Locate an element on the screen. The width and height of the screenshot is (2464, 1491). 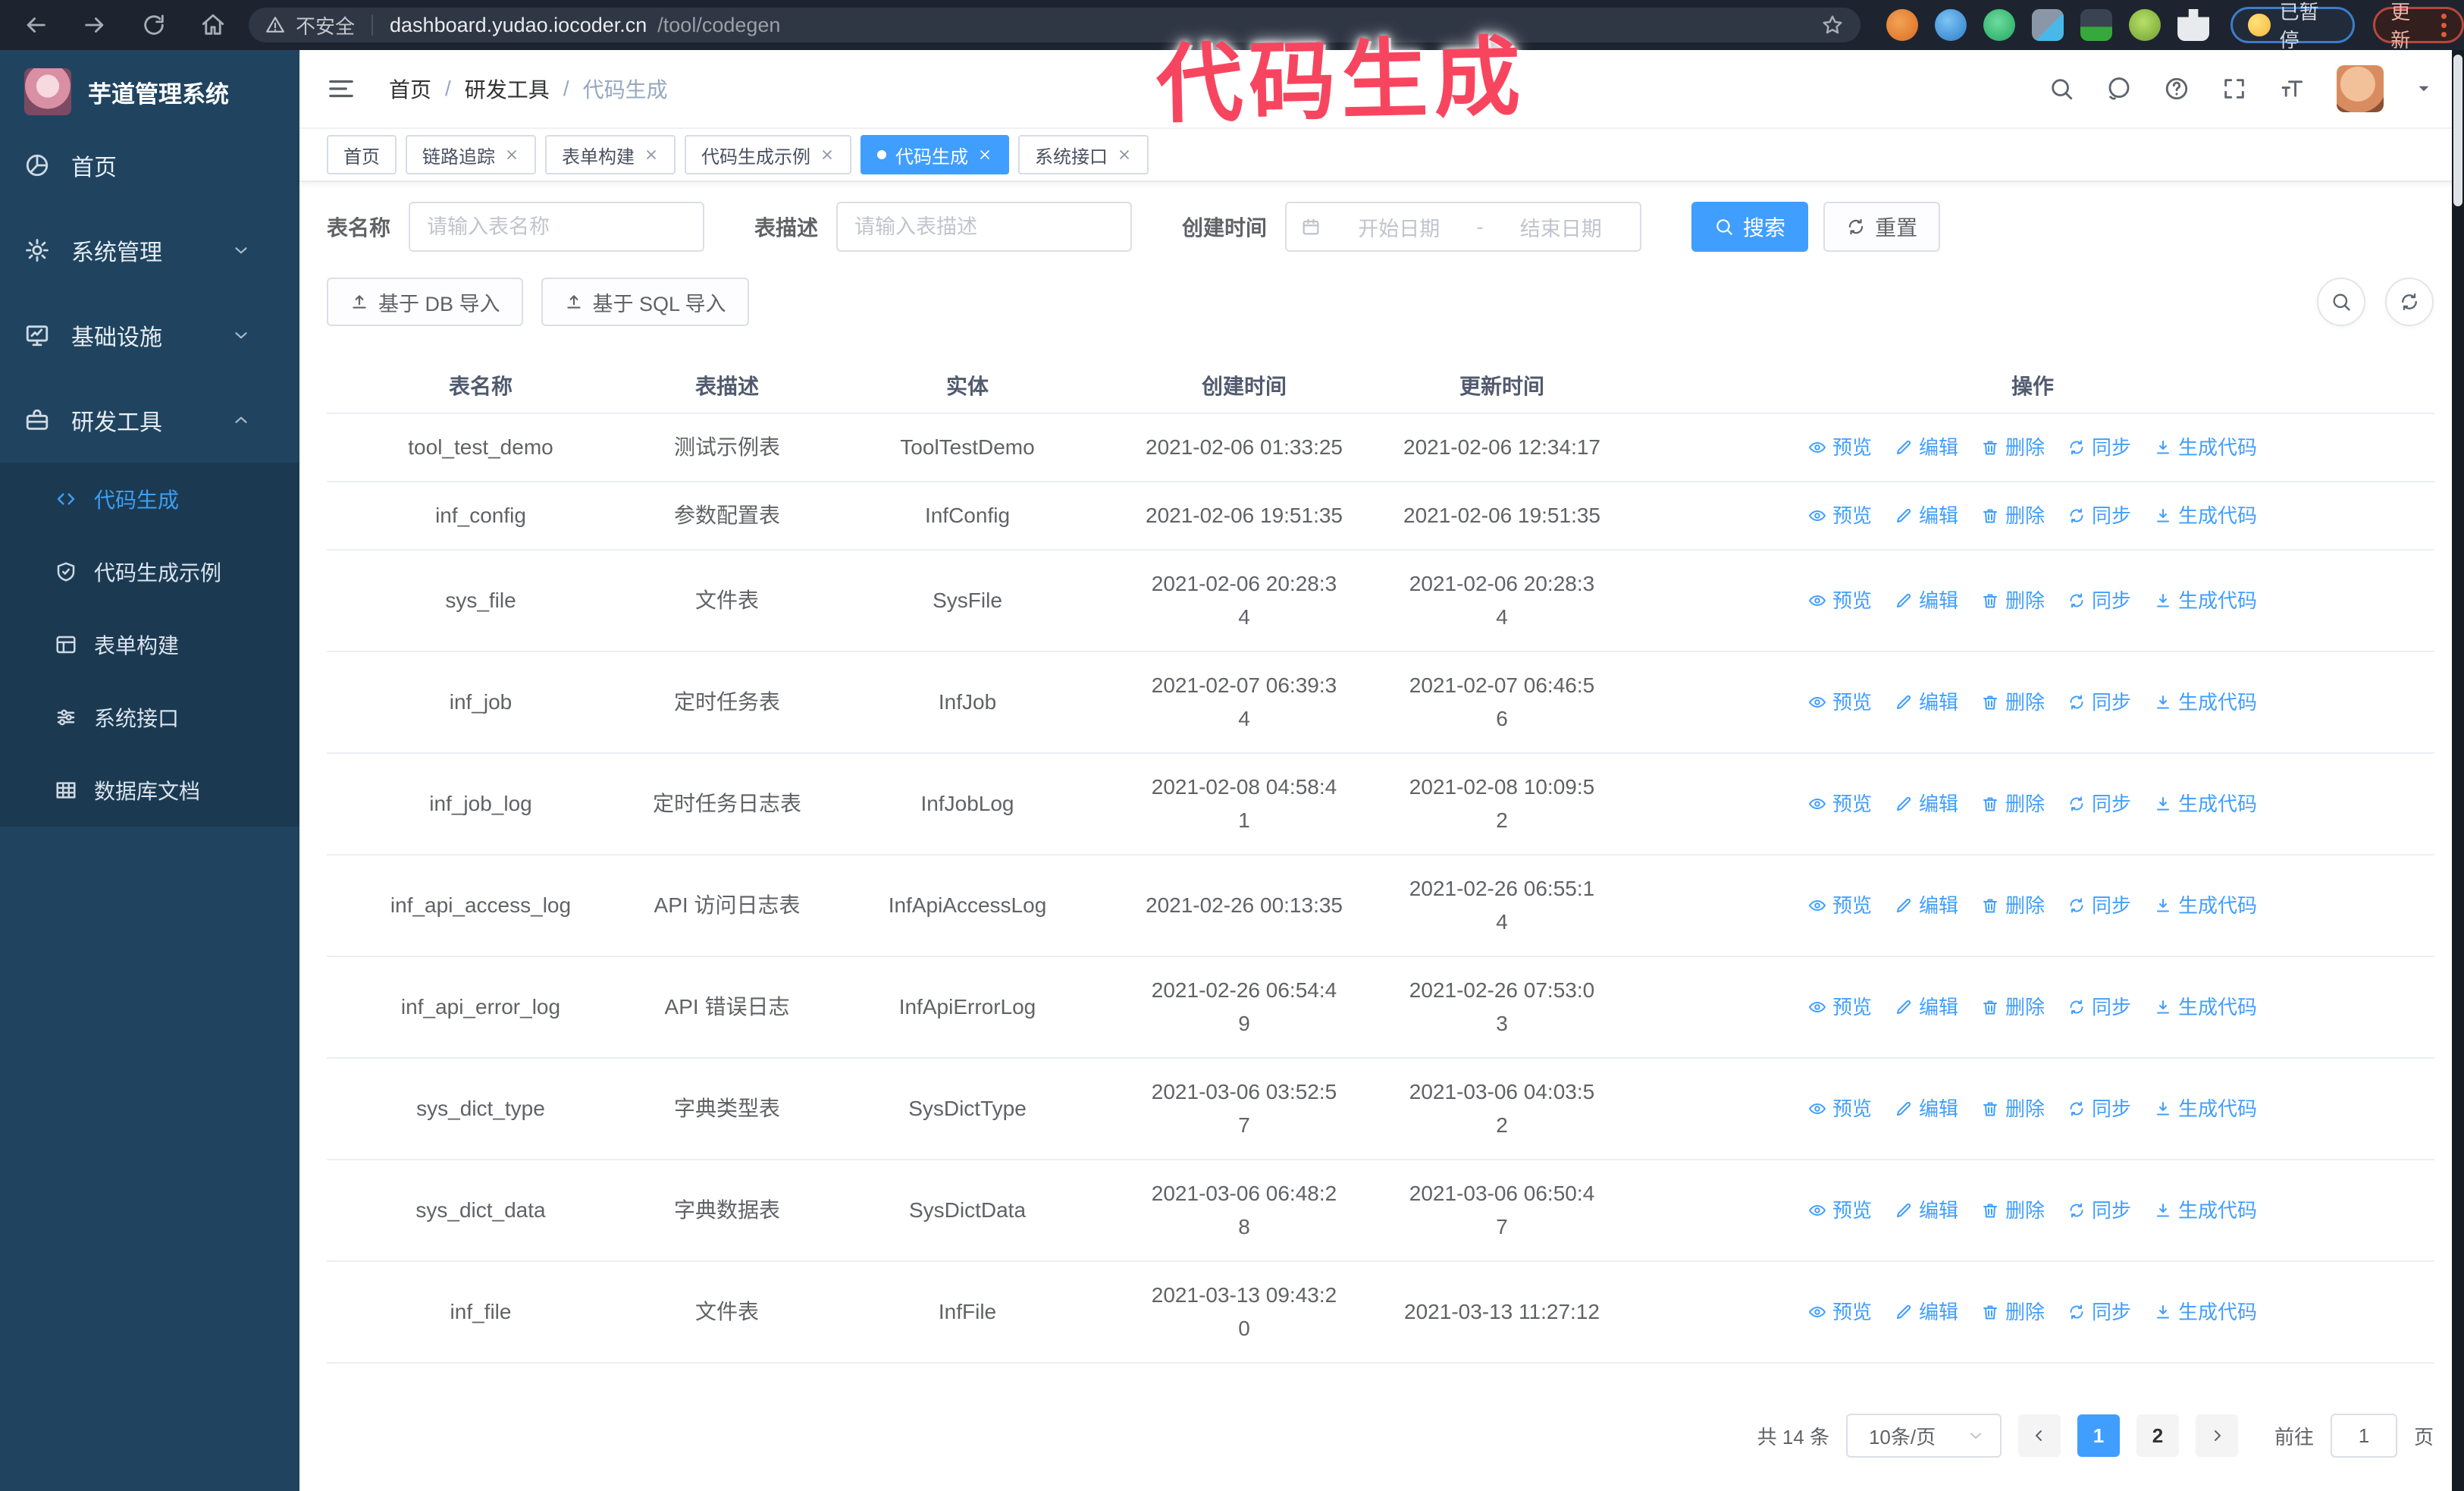
submenu-item-5: 数据库文档 is located at coordinates (150, 790).